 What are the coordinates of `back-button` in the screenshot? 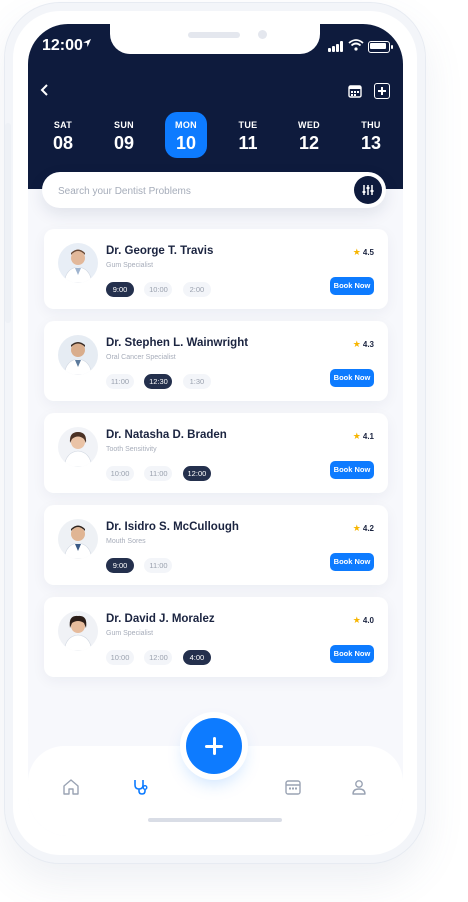 It's located at (47, 91).